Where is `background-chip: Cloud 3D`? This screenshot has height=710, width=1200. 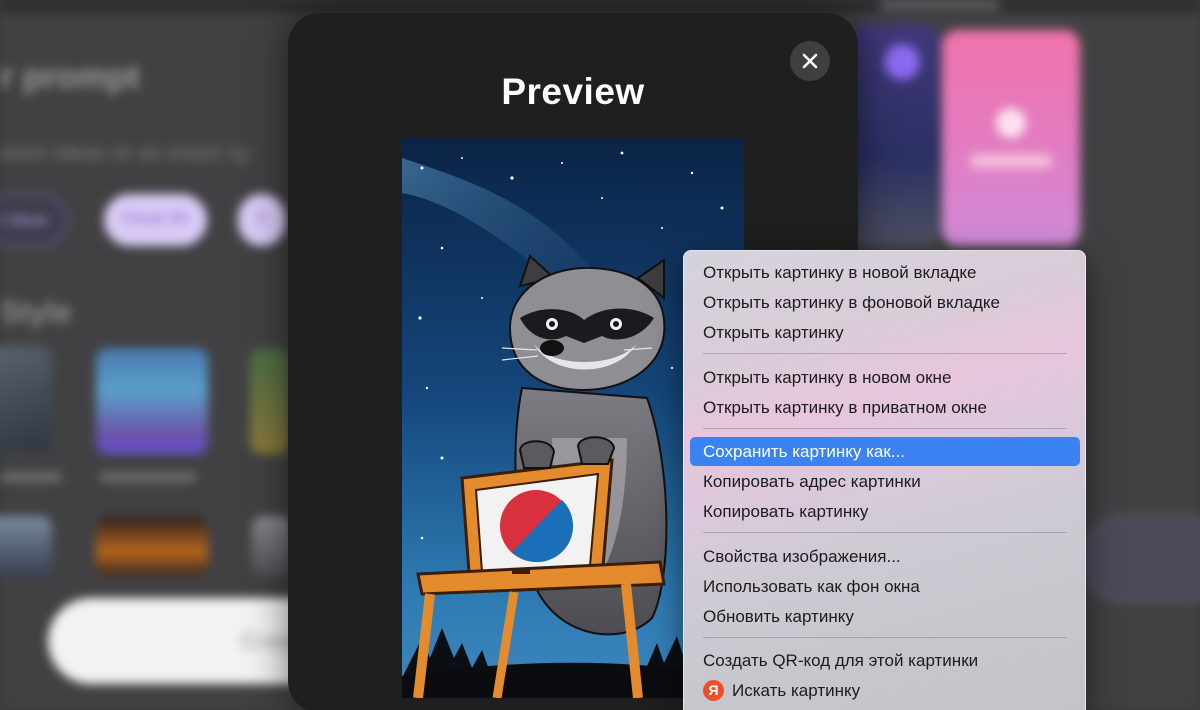 background-chip: Cloud 3D is located at coordinates (155, 220).